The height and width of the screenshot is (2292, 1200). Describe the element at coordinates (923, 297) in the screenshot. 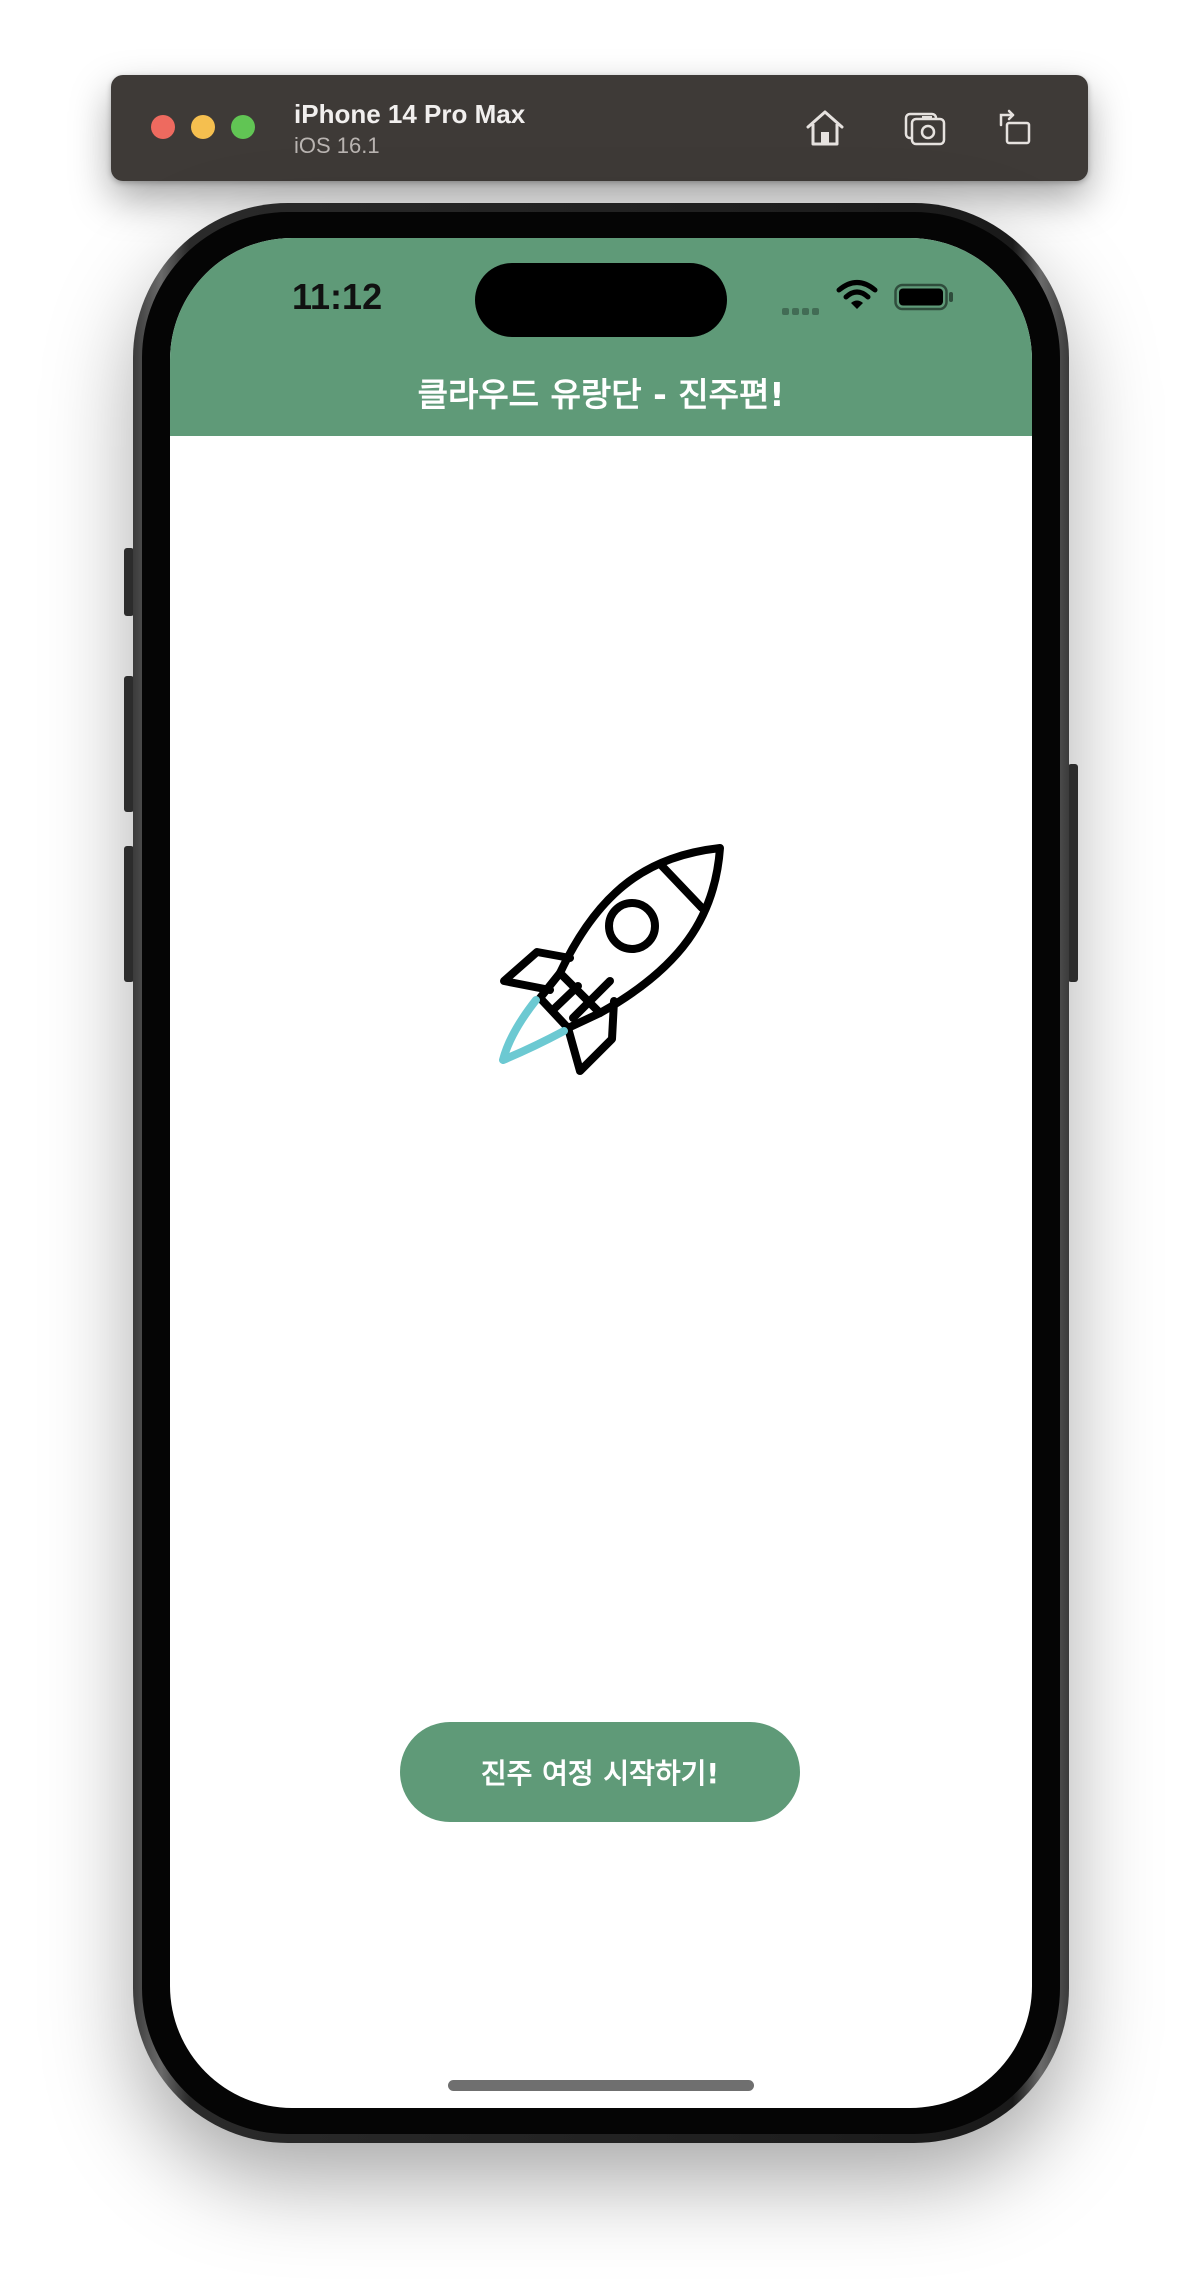

I see `battery-icon` at that location.